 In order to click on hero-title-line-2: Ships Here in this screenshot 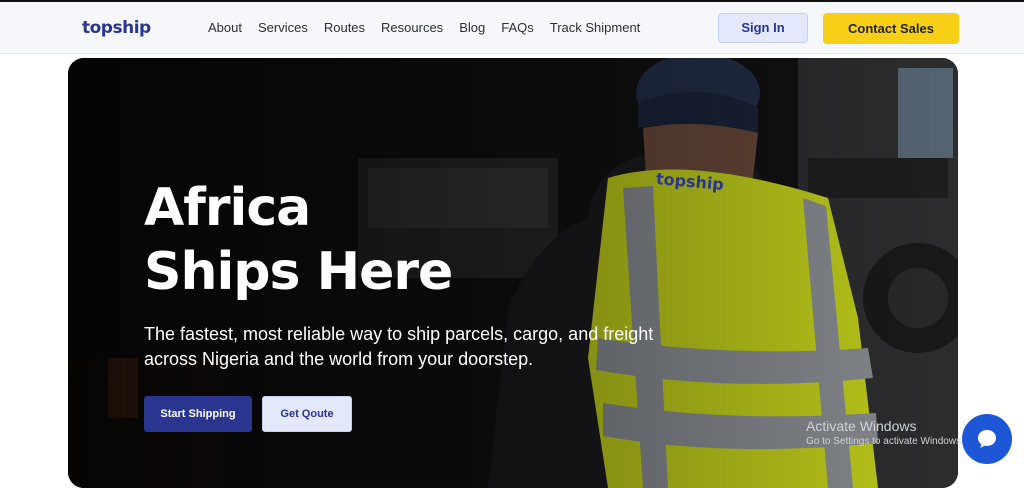, I will do `click(298, 272)`.